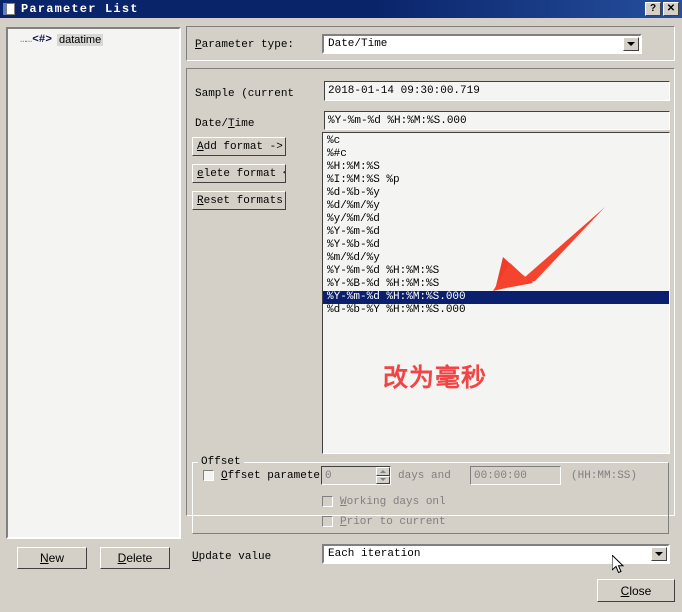  Describe the element at coordinates (515, 475) in the screenshot. I see `offset-time-field: 00:00:00` at that location.